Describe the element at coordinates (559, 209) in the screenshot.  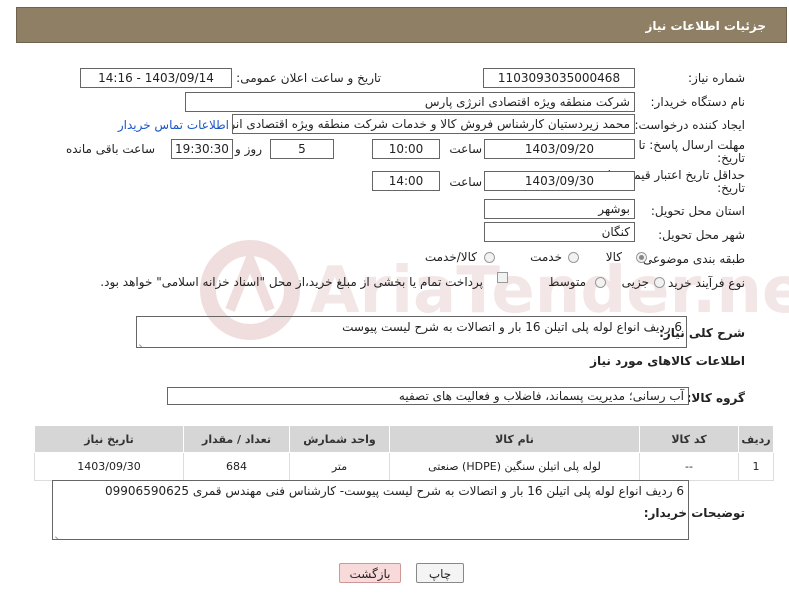
I see `province-field: بوشهر` at that location.